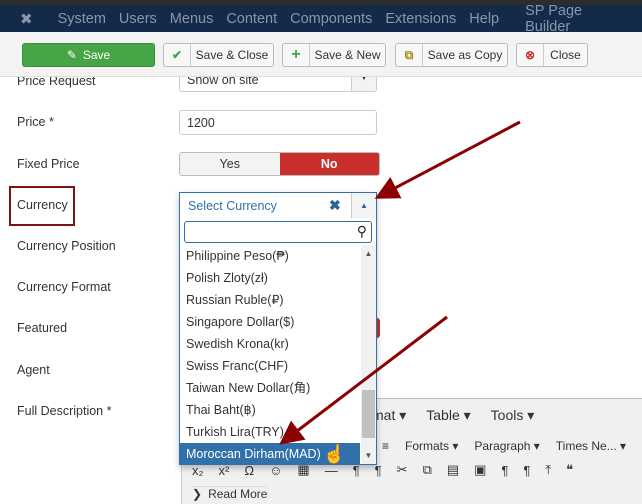 The height and width of the screenshot is (504, 642). What do you see at coordinates (447, 159) in the screenshot?
I see `arrow-to-caret` at bounding box center [447, 159].